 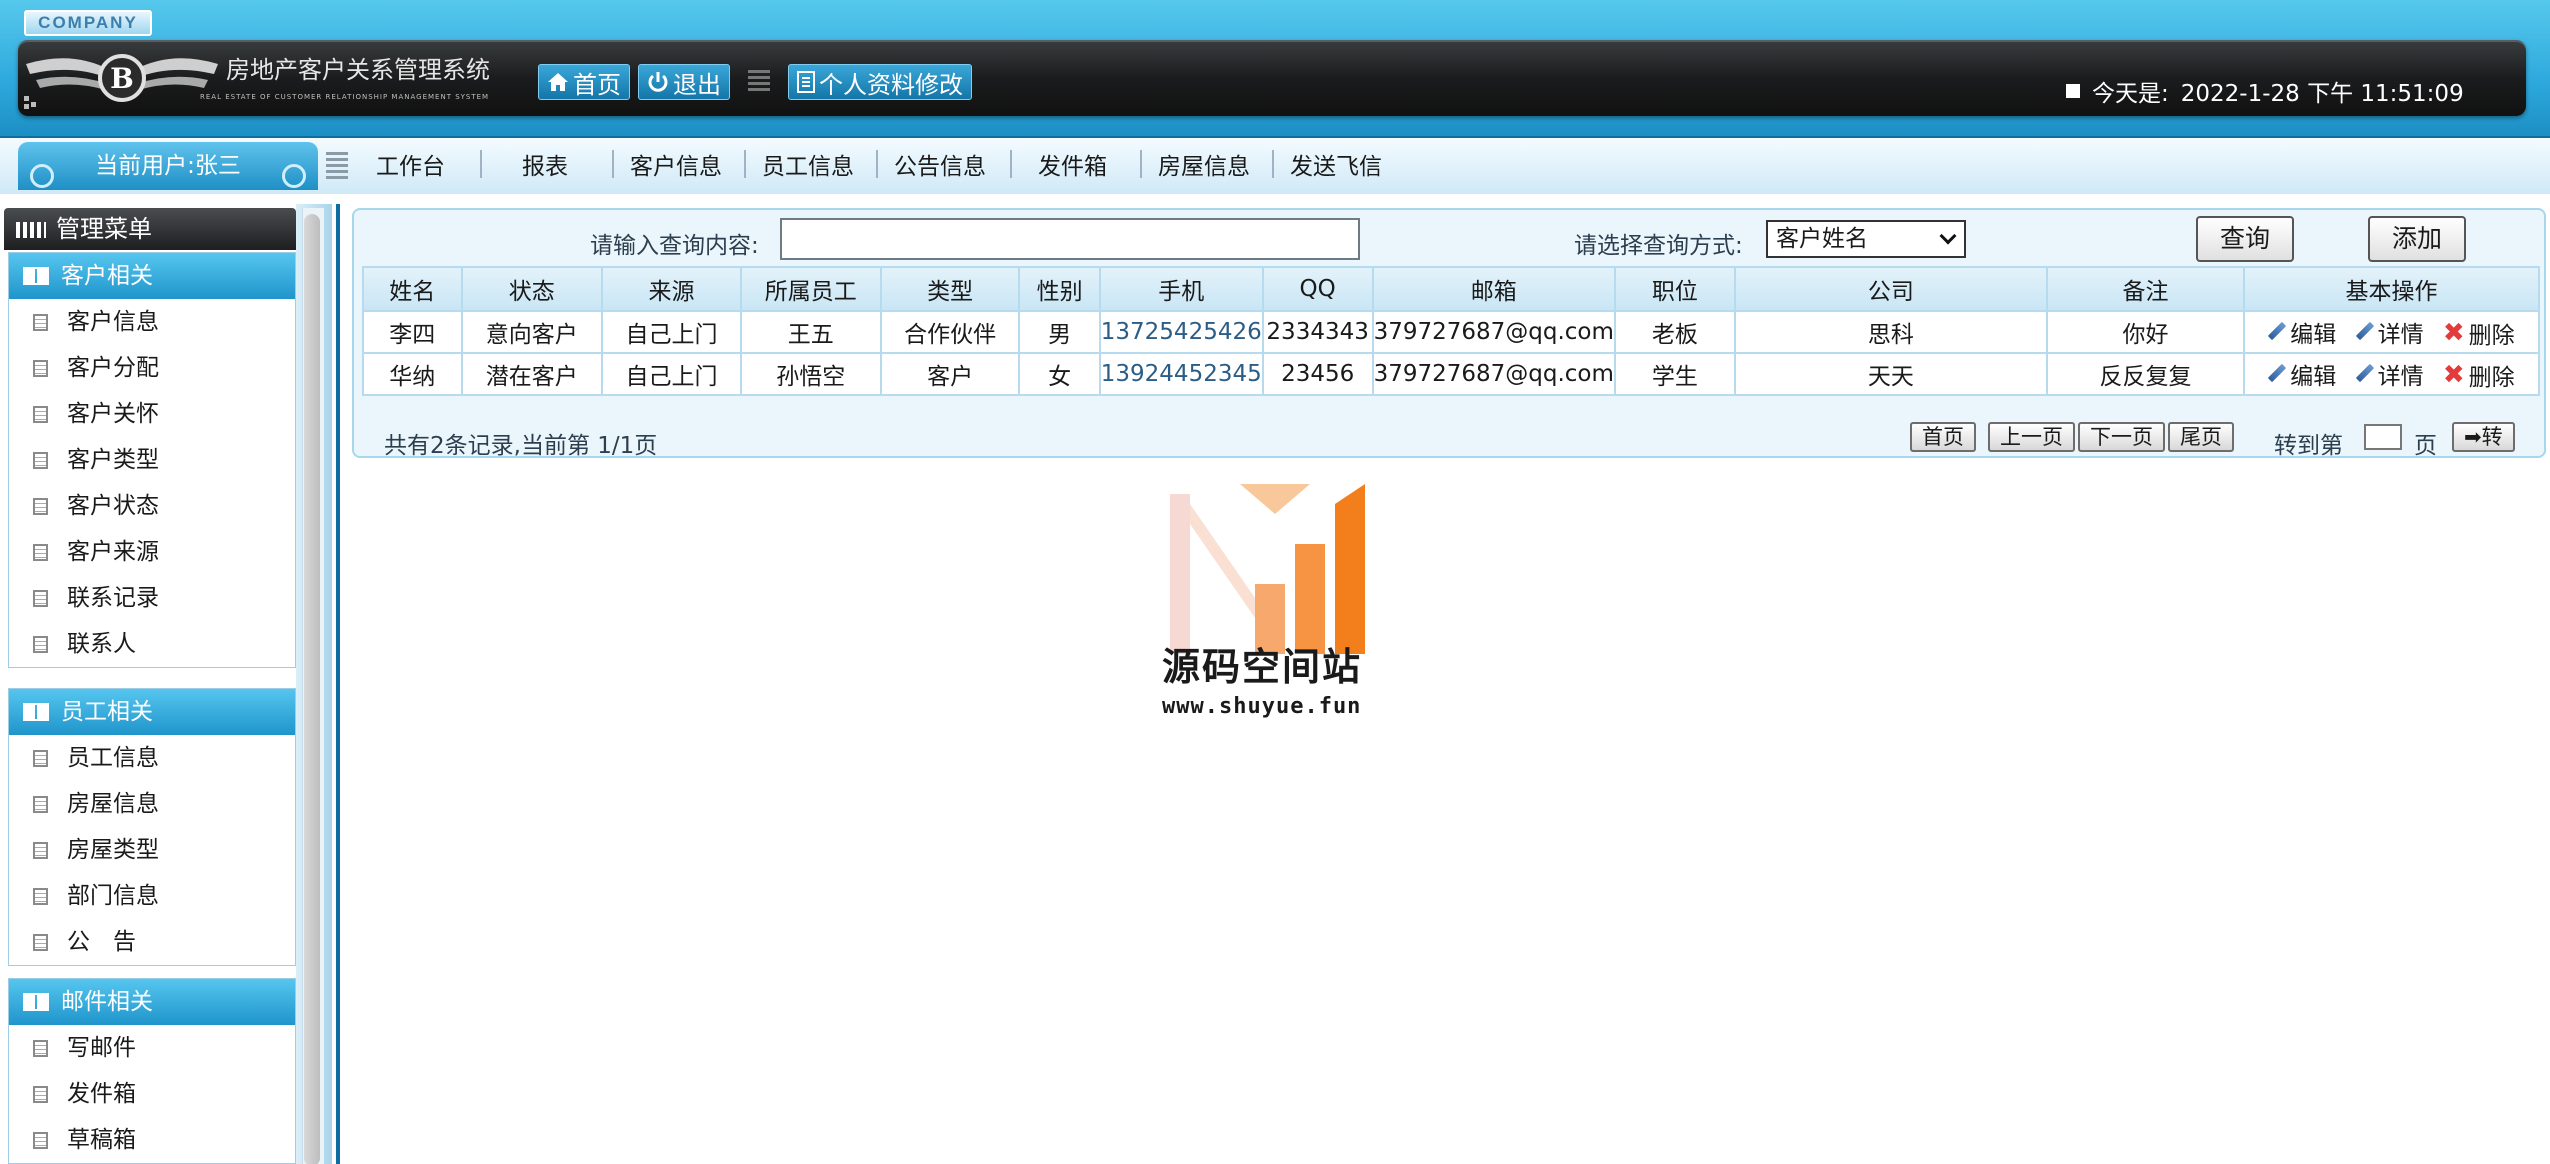 I want to click on sidebar-item-customer-status: 客户状态, so click(x=152, y=506).